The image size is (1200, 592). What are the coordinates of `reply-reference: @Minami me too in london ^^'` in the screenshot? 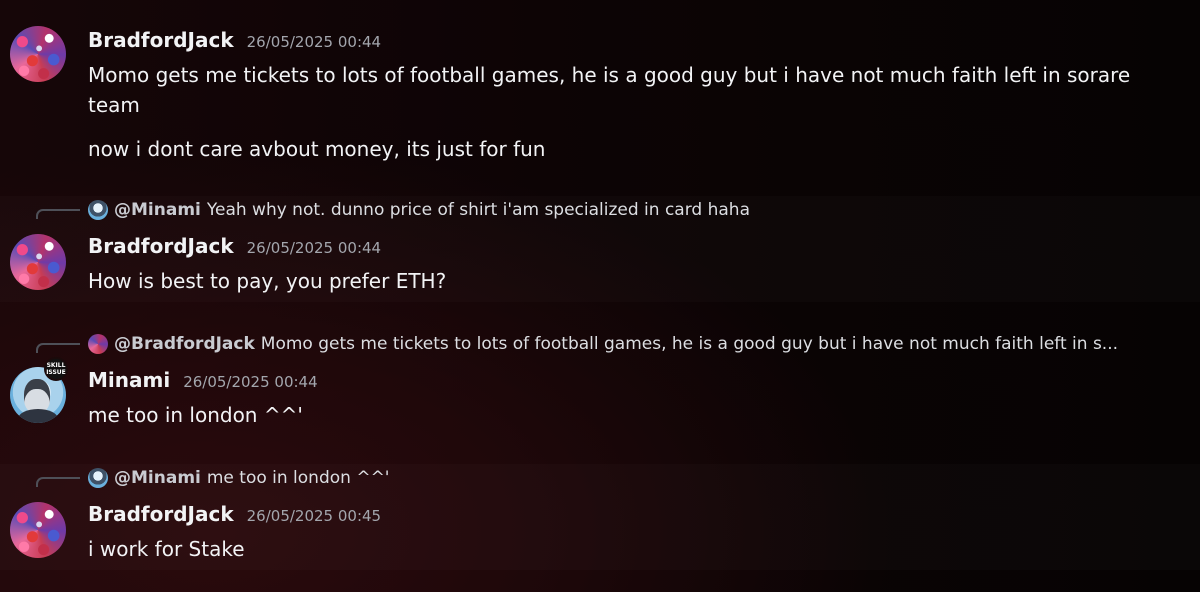 It's located at (239, 478).